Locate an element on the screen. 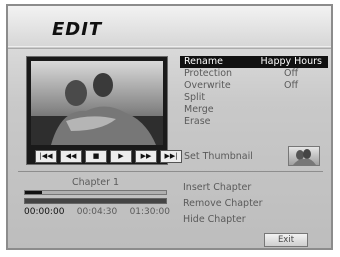 Image resolution: width=340 pixels, height=257 pixels. time-readout: 00:00:00 00:04:30 01:30:00 is located at coordinates (97, 212).